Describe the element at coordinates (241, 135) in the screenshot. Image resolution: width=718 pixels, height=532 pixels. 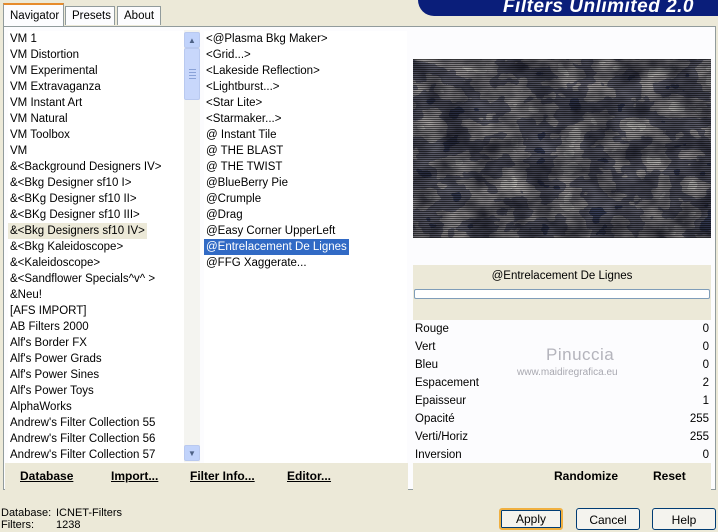
I see `filter-list-item: @ Instant Tile` at that location.